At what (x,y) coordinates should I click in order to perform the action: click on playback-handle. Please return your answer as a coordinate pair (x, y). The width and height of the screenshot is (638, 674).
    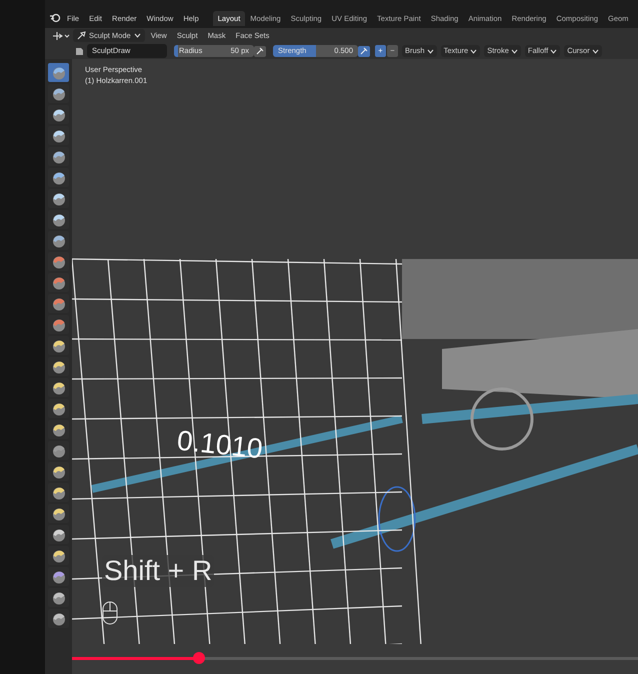
    Looking at the image, I should click on (199, 658).